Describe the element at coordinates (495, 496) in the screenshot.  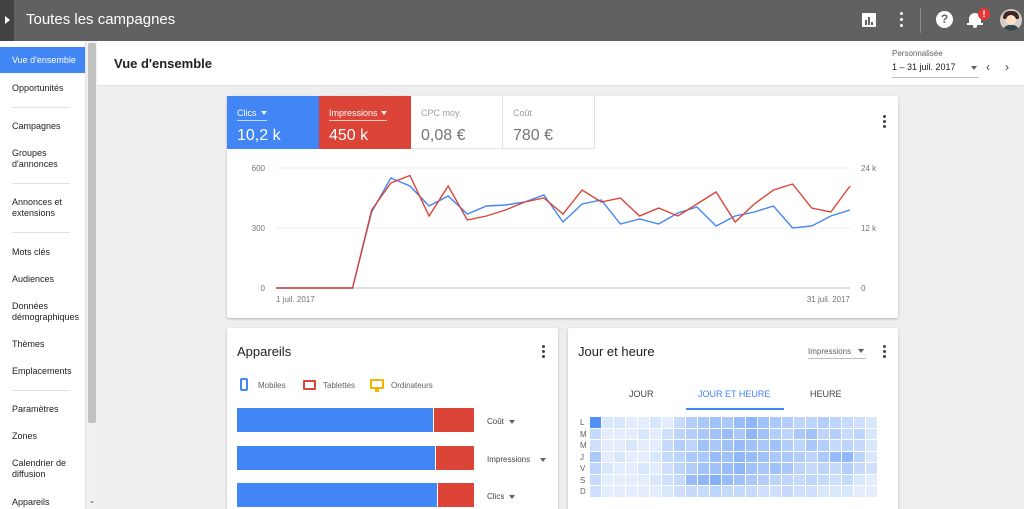
I see `device-metric-select: Clics` at that location.